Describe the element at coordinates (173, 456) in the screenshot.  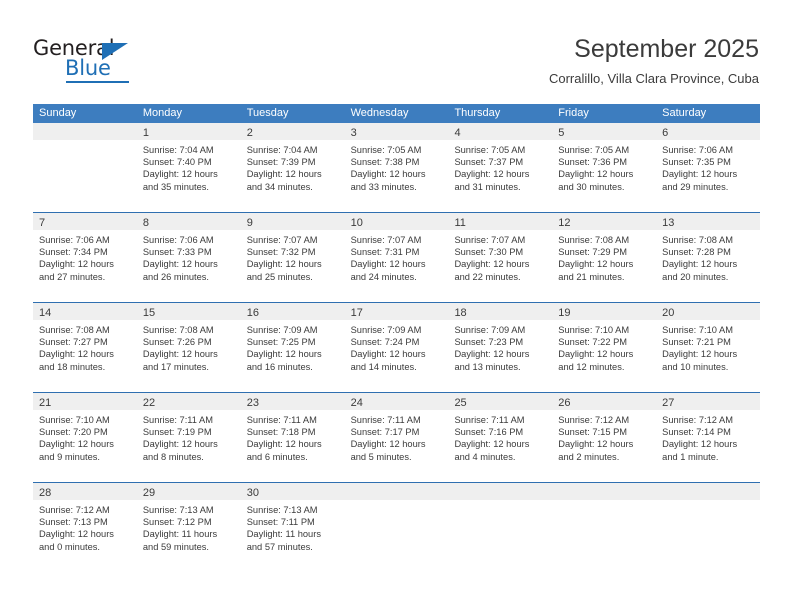
I see `daylight-text-line2: and 8 minutes.` at that location.